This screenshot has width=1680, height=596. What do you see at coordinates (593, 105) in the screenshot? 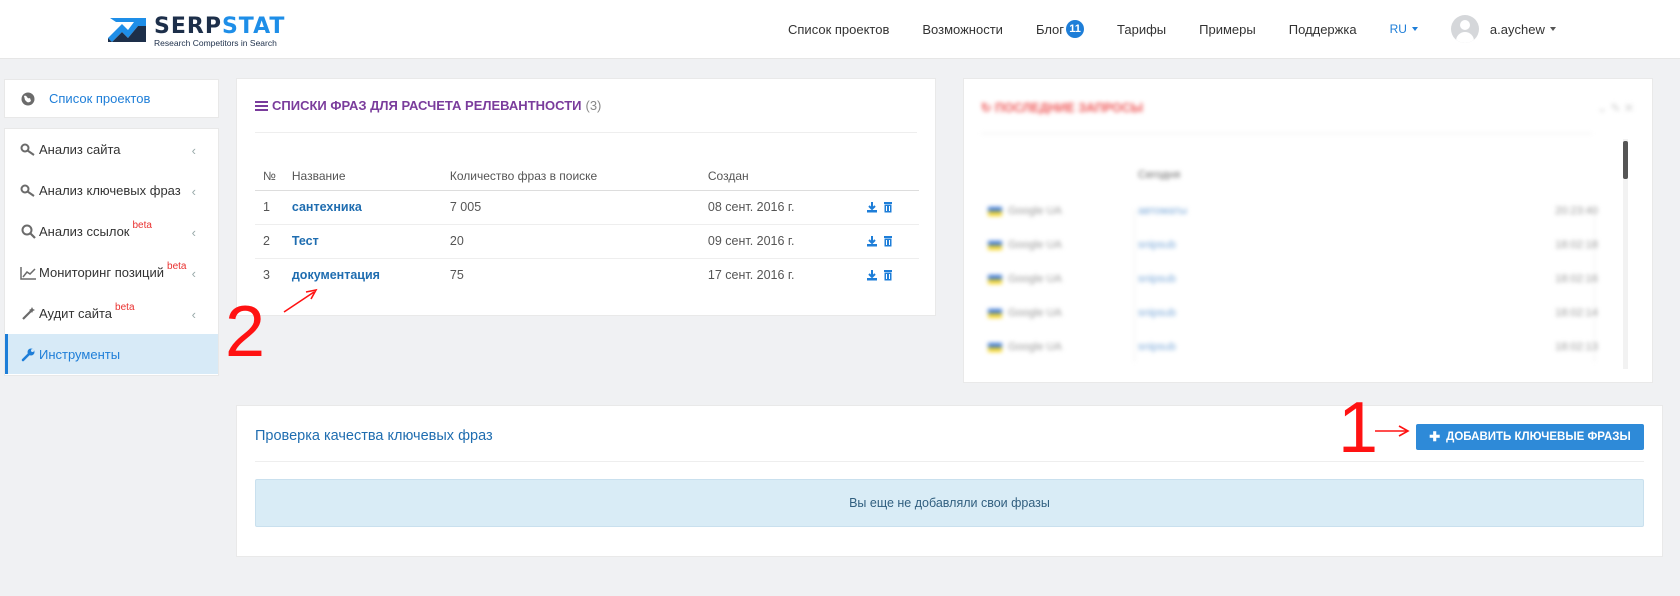
I see `list-count: (3)` at bounding box center [593, 105].